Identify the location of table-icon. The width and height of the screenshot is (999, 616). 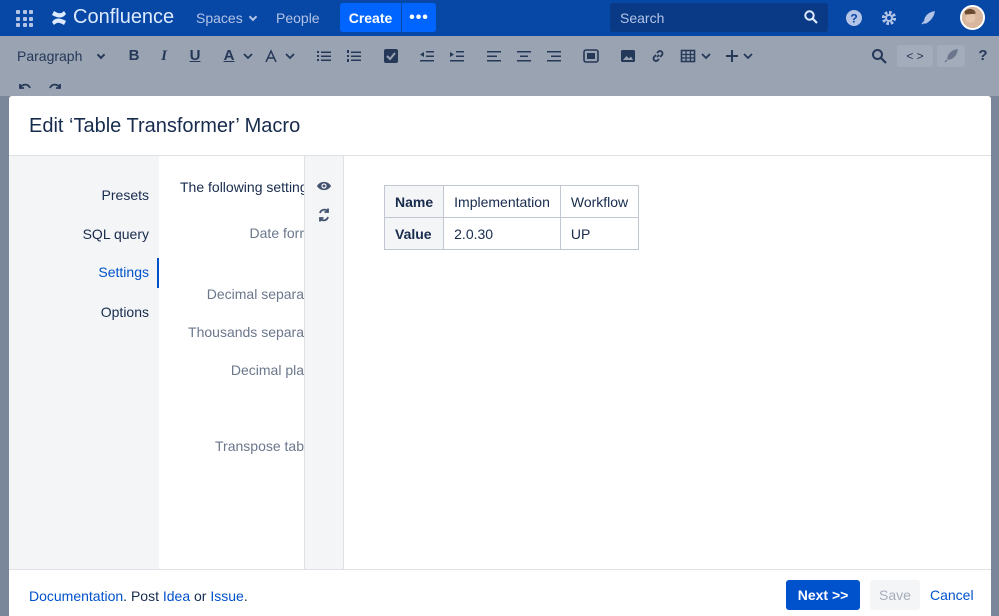
(688, 56).